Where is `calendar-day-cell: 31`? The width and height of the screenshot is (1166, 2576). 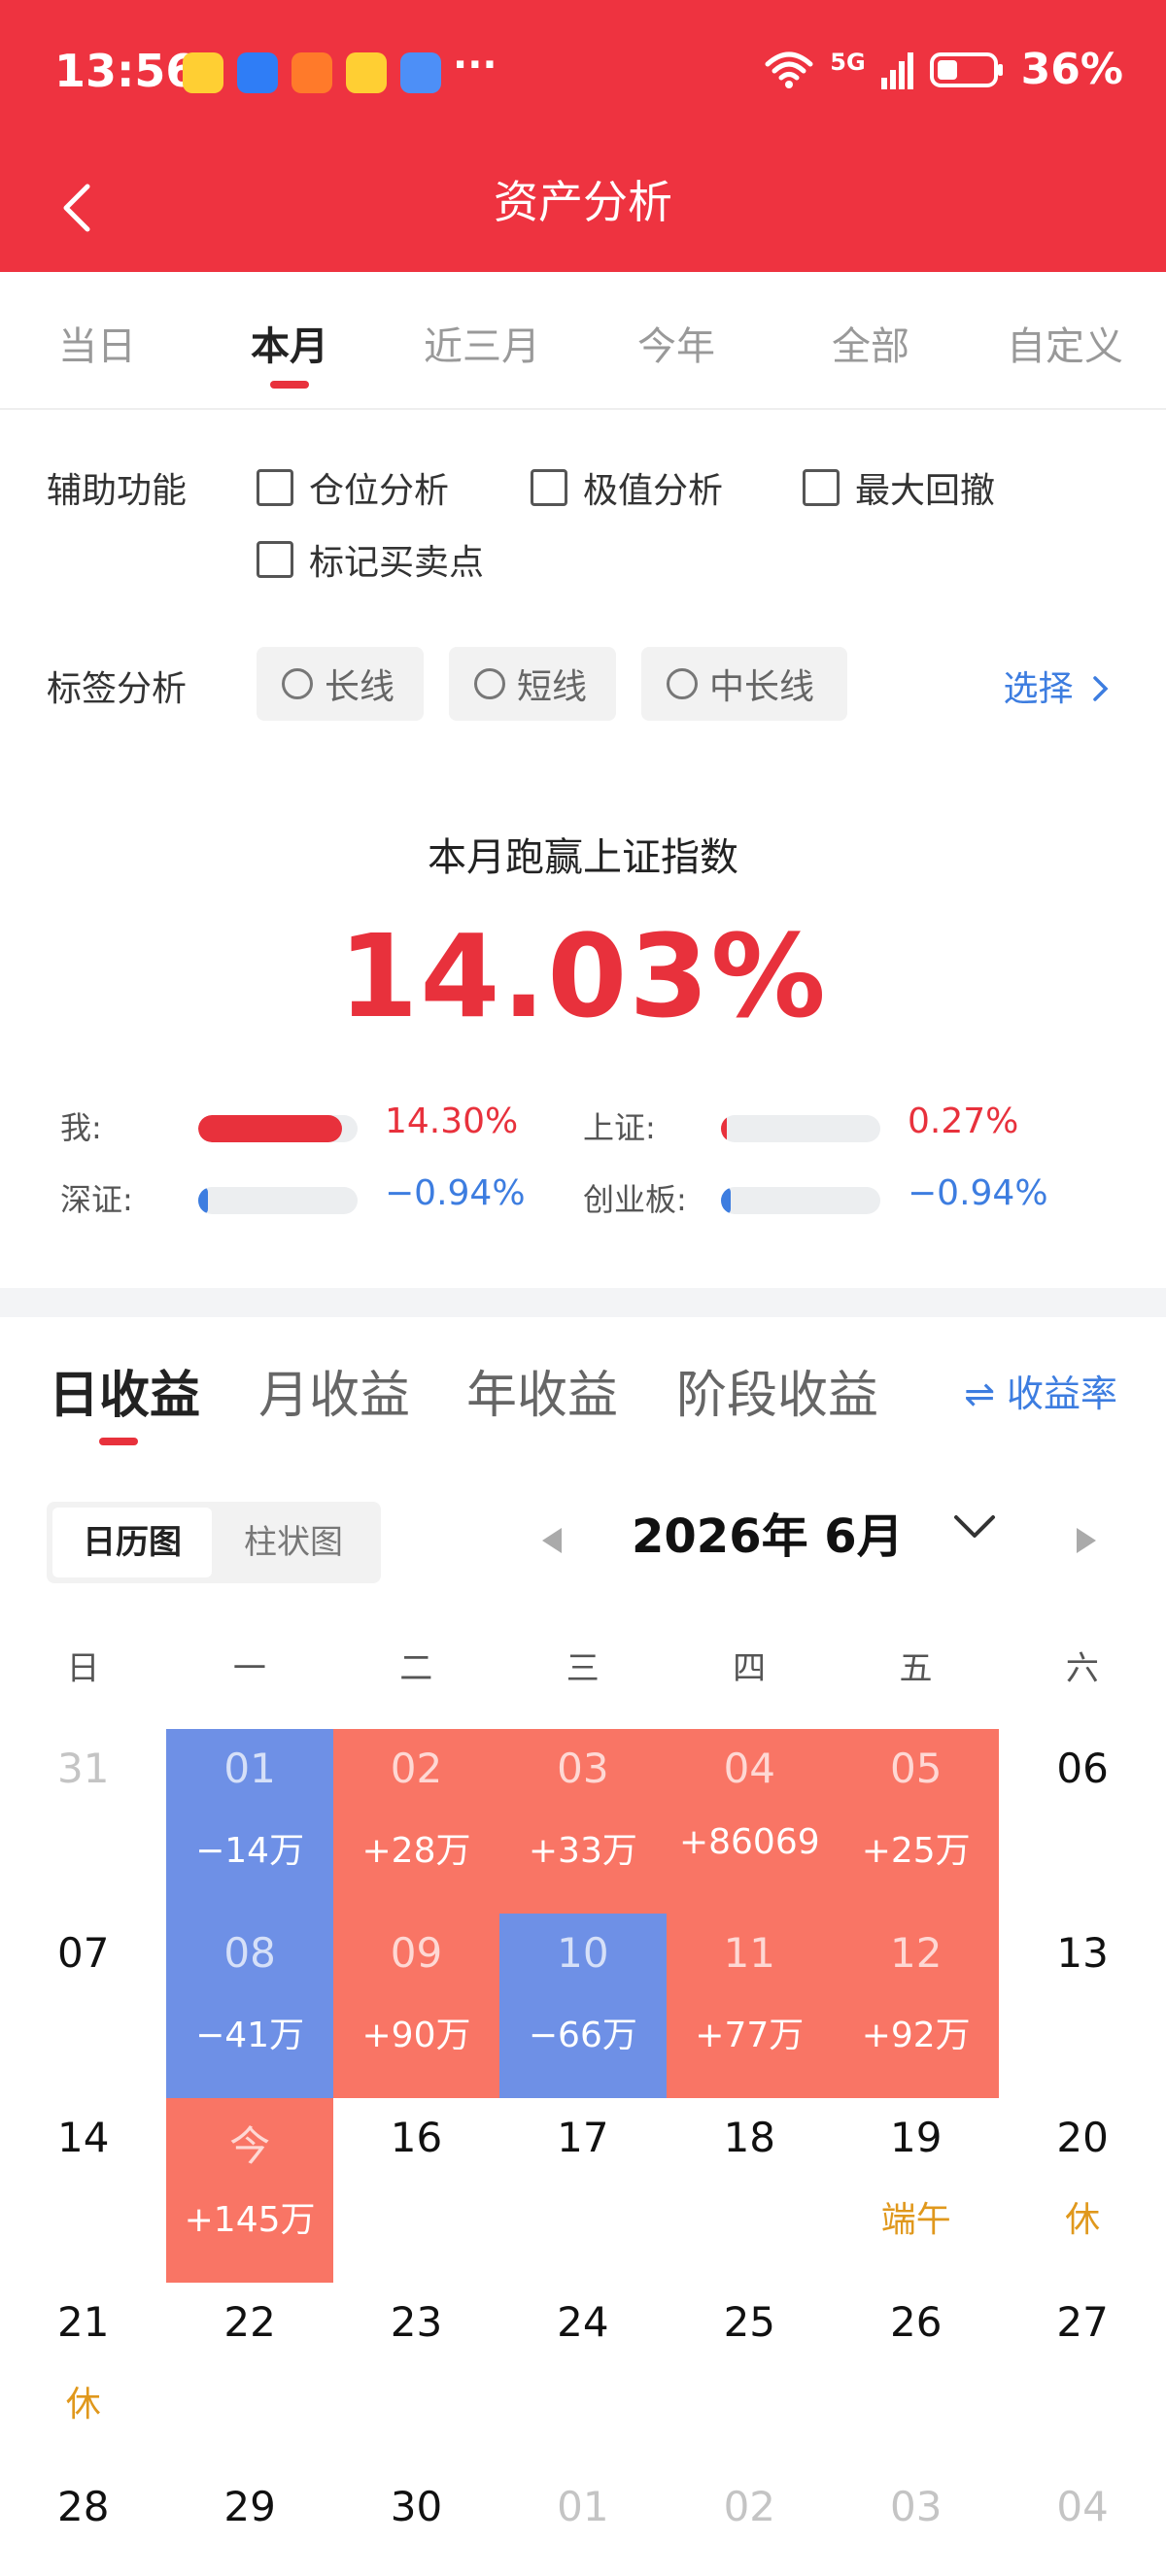
calendar-day-cell: 31 is located at coordinates (83, 1821).